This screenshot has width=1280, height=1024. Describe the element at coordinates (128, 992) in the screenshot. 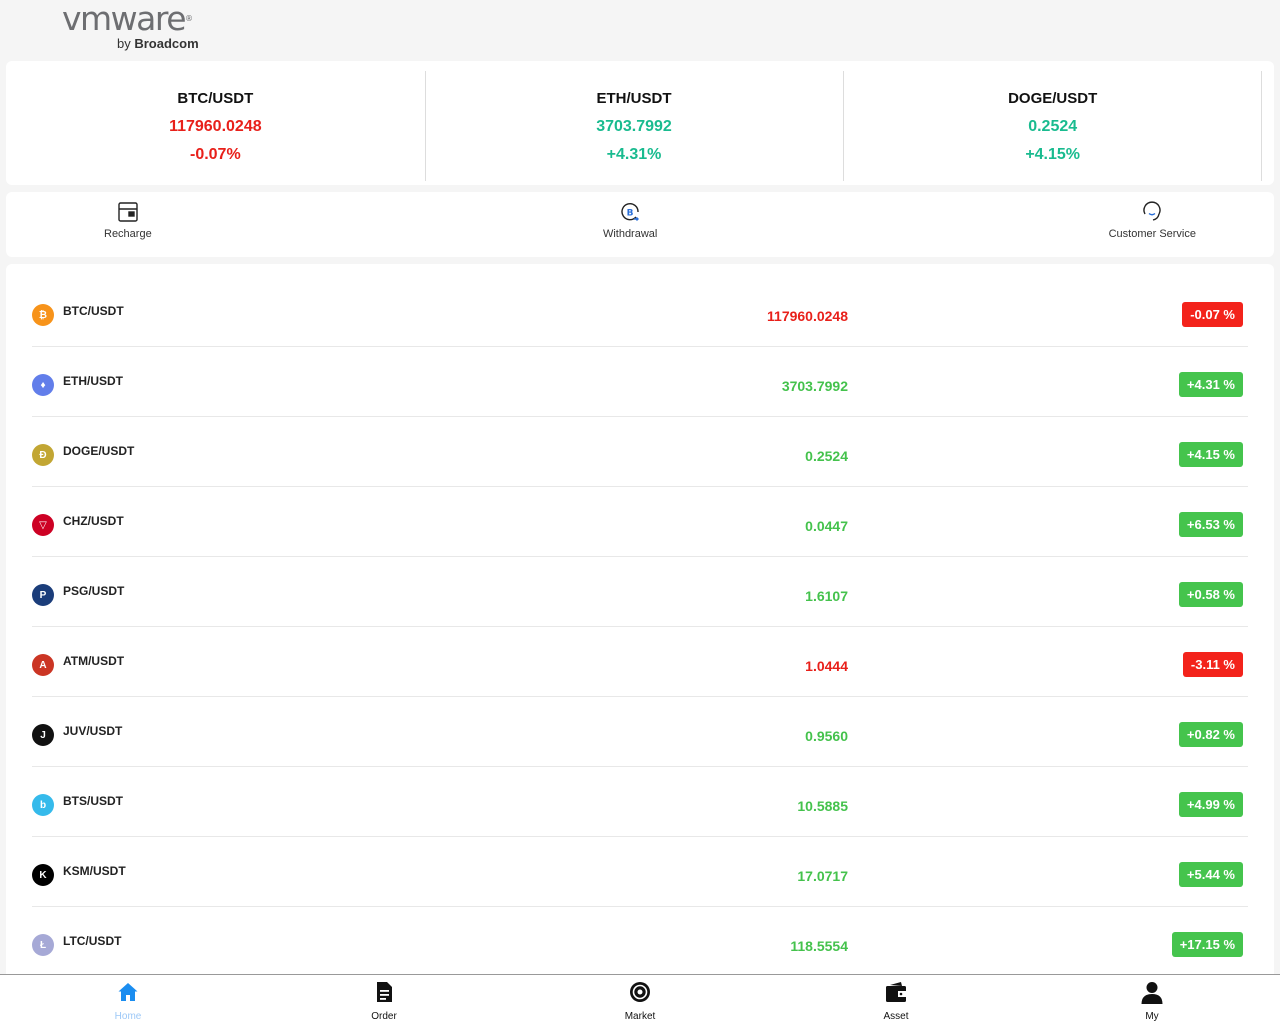

I see `home-icon` at that location.